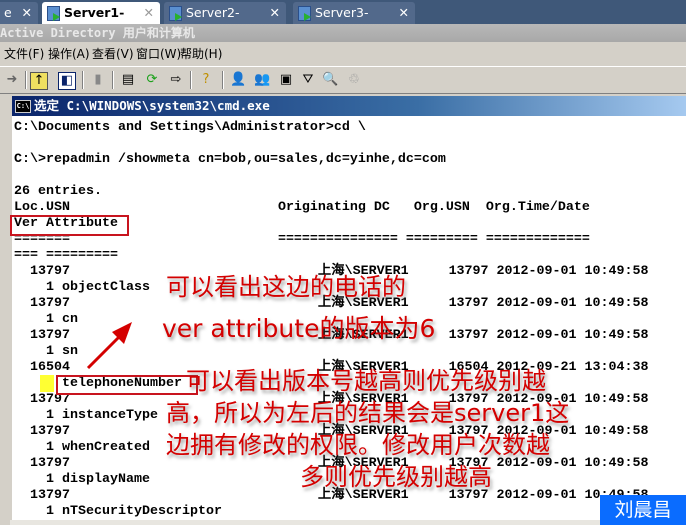 This screenshot has width=686, height=525. What do you see at coordinates (299, 328) in the screenshot?
I see `annotation-2: ver attribute的版本为6` at bounding box center [299, 328].